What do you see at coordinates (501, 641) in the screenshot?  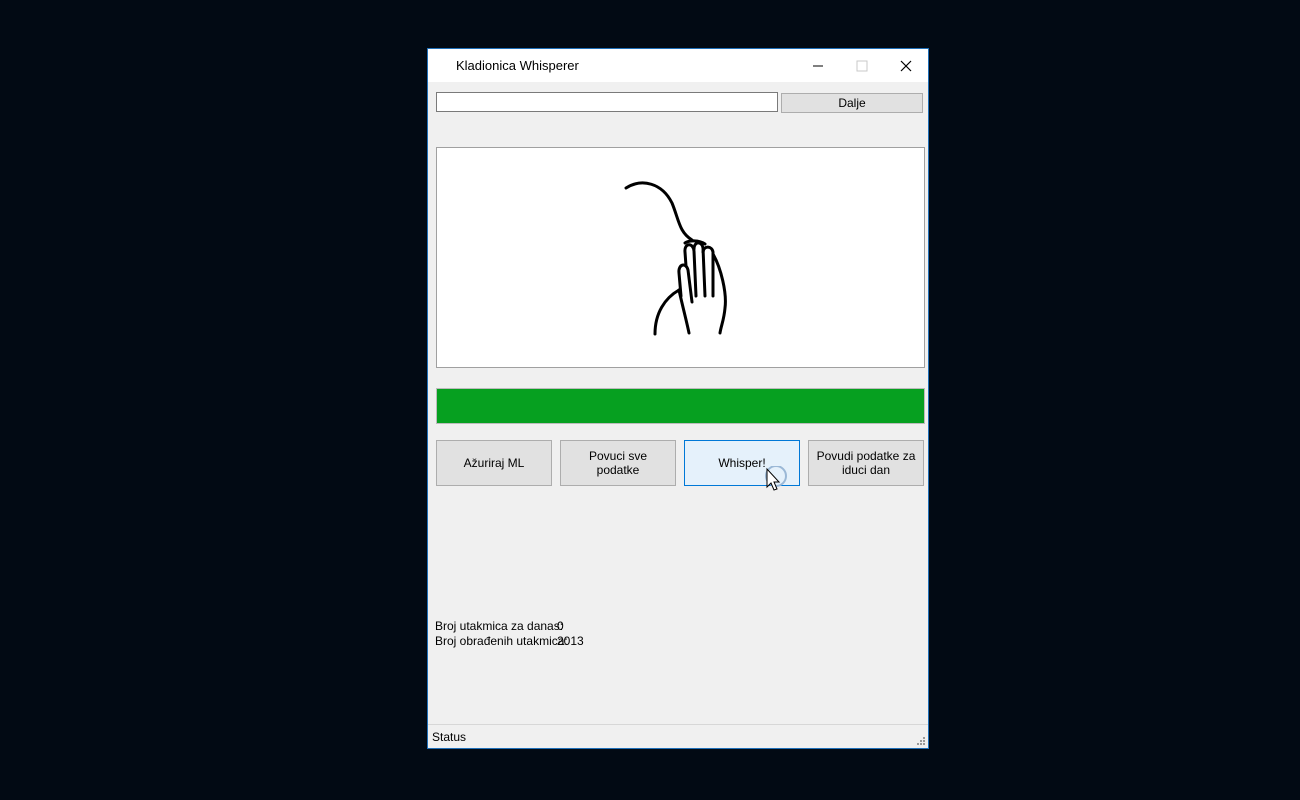 I see `processed-matches-label: Broj obrađenih utakmica:` at bounding box center [501, 641].